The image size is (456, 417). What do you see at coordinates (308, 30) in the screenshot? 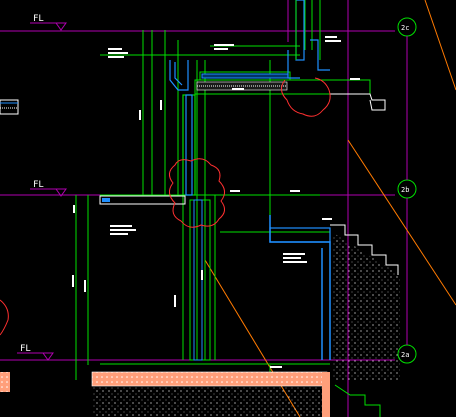
I see `top-wall-lines` at bounding box center [308, 30].